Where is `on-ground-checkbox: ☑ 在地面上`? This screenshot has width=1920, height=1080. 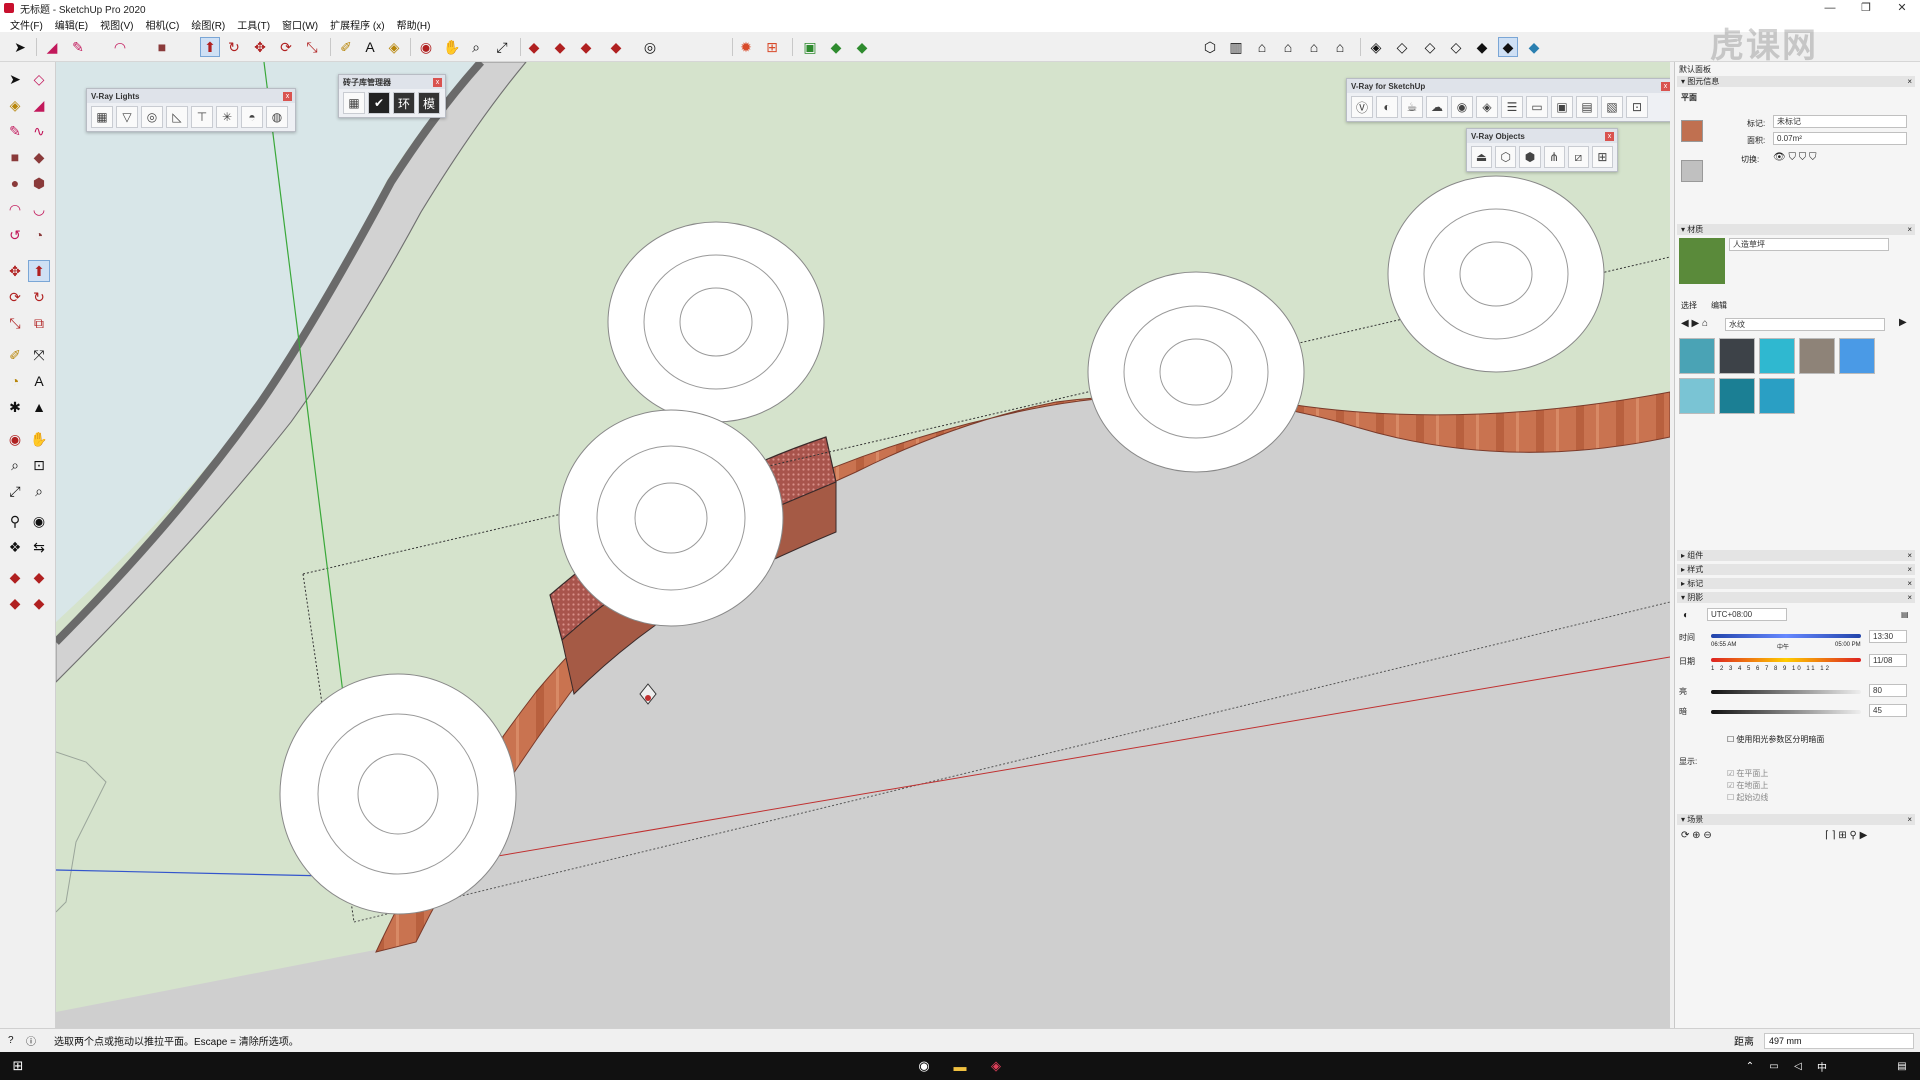 on-ground-checkbox: ☑ 在地面上 is located at coordinates (1747, 785).